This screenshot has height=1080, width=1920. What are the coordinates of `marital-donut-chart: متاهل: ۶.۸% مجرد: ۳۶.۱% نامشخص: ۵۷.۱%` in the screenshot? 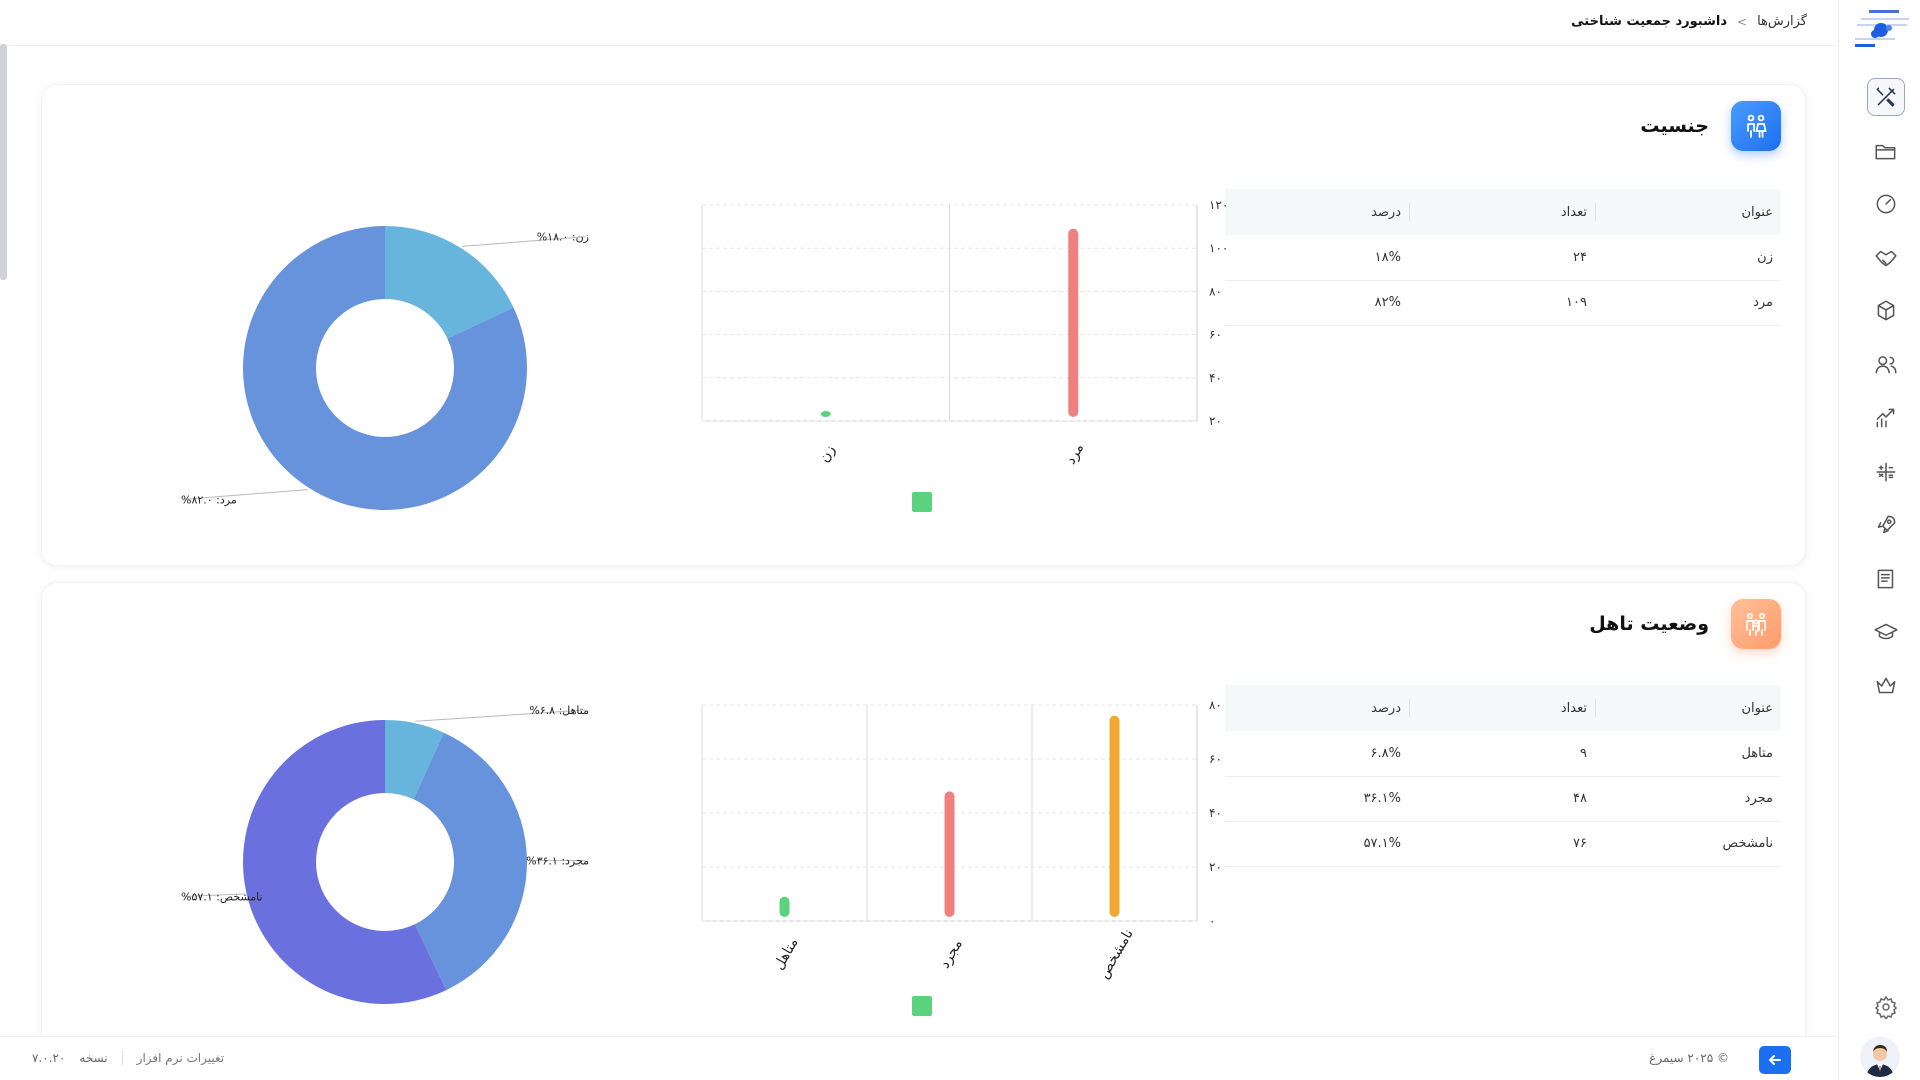 It's located at (385, 854).